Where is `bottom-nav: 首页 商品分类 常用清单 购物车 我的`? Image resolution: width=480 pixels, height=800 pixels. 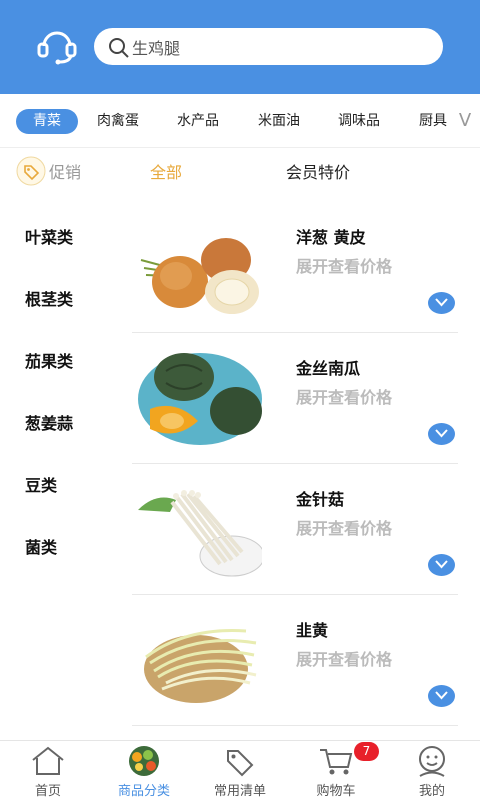
bottom-nav: 首页 商品分类 常用清单 购物车 我的 is located at coordinates (240, 770).